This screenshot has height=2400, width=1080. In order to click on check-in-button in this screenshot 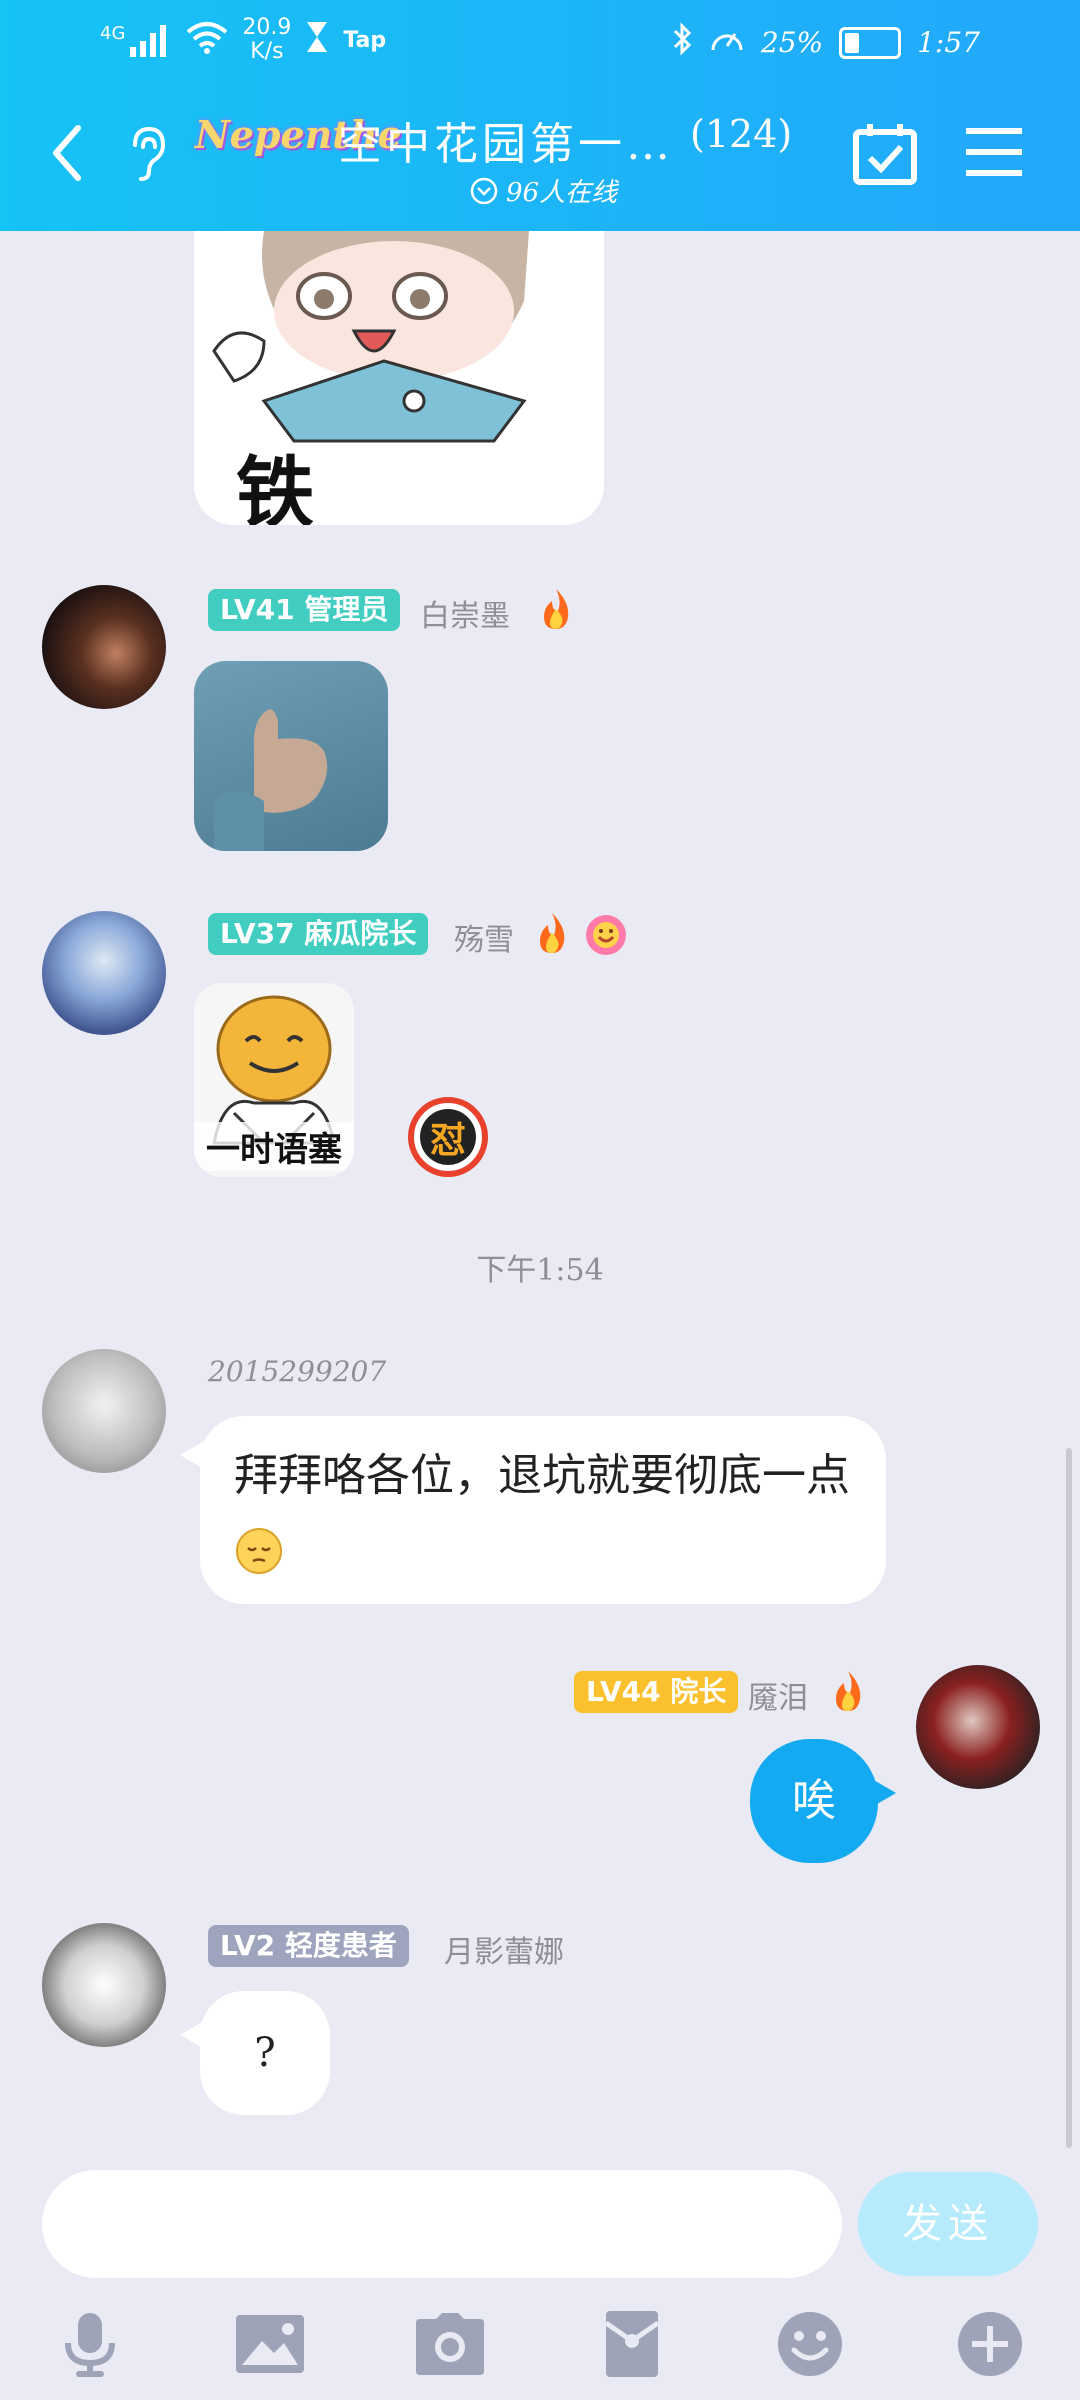, I will do `click(885, 155)`.